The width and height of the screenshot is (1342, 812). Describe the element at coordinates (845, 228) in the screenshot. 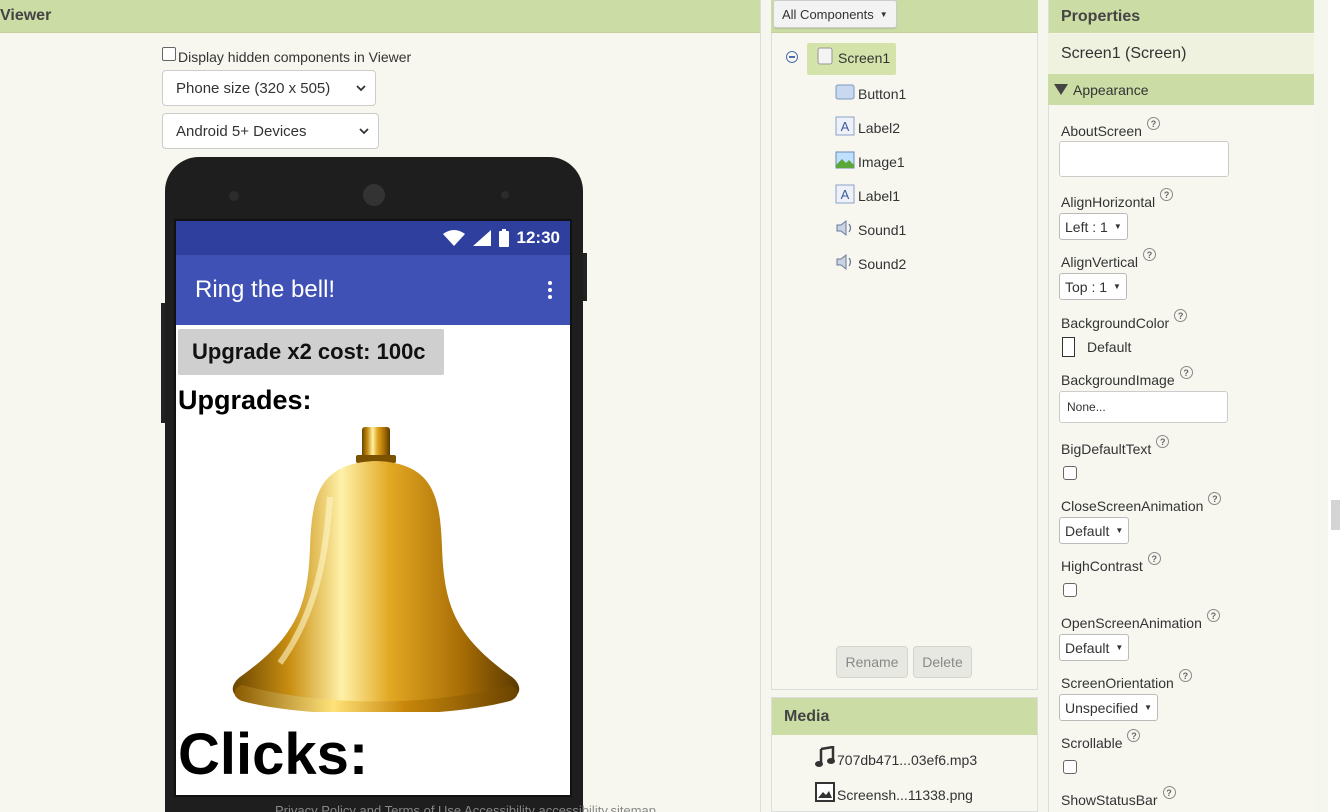

I see `speaker-icon` at that location.